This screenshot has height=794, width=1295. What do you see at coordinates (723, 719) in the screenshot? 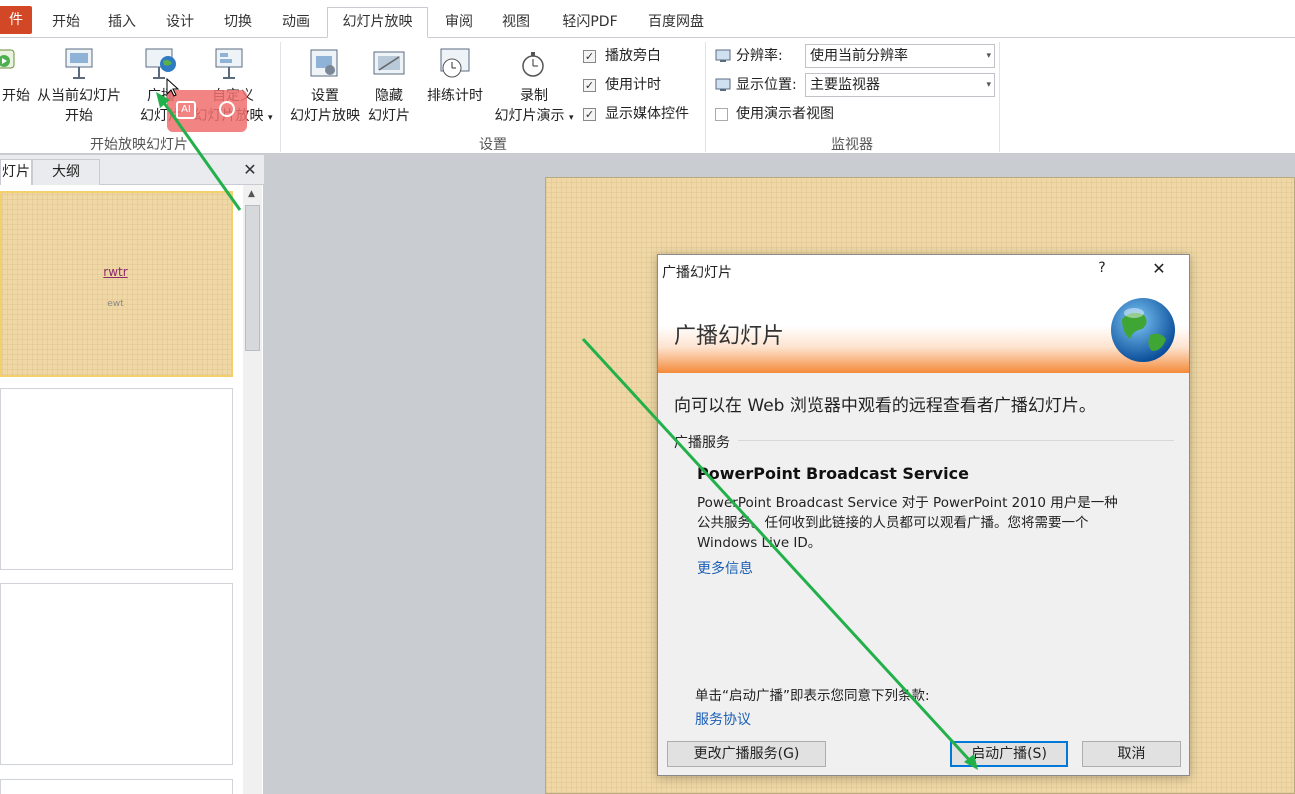
I see `service-agreement-link: 服务协议` at bounding box center [723, 719].